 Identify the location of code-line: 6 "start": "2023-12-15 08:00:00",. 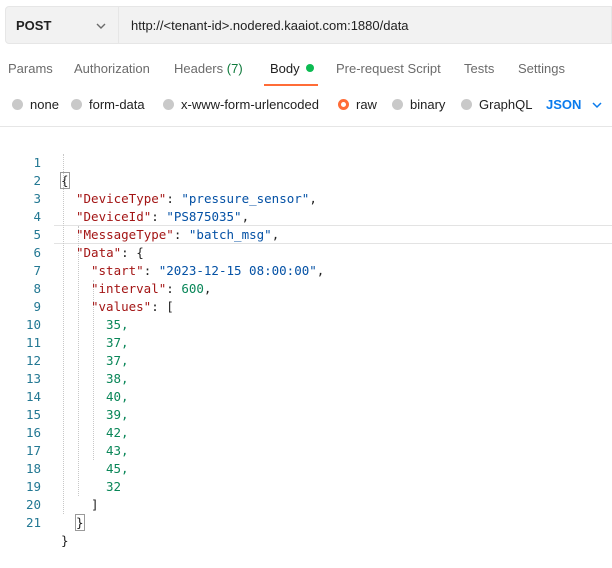
(179, 261).